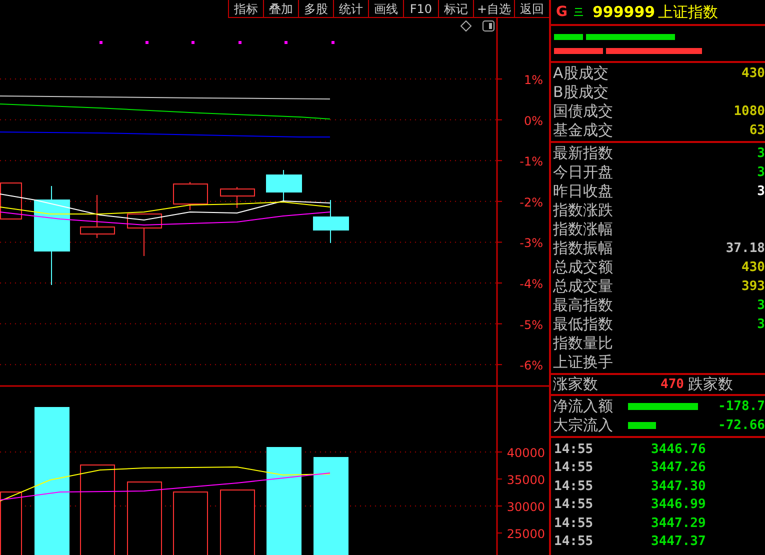 This screenshot has width=765, height=555. I want to click on stat-label: 基金成交, so click(583, 130).